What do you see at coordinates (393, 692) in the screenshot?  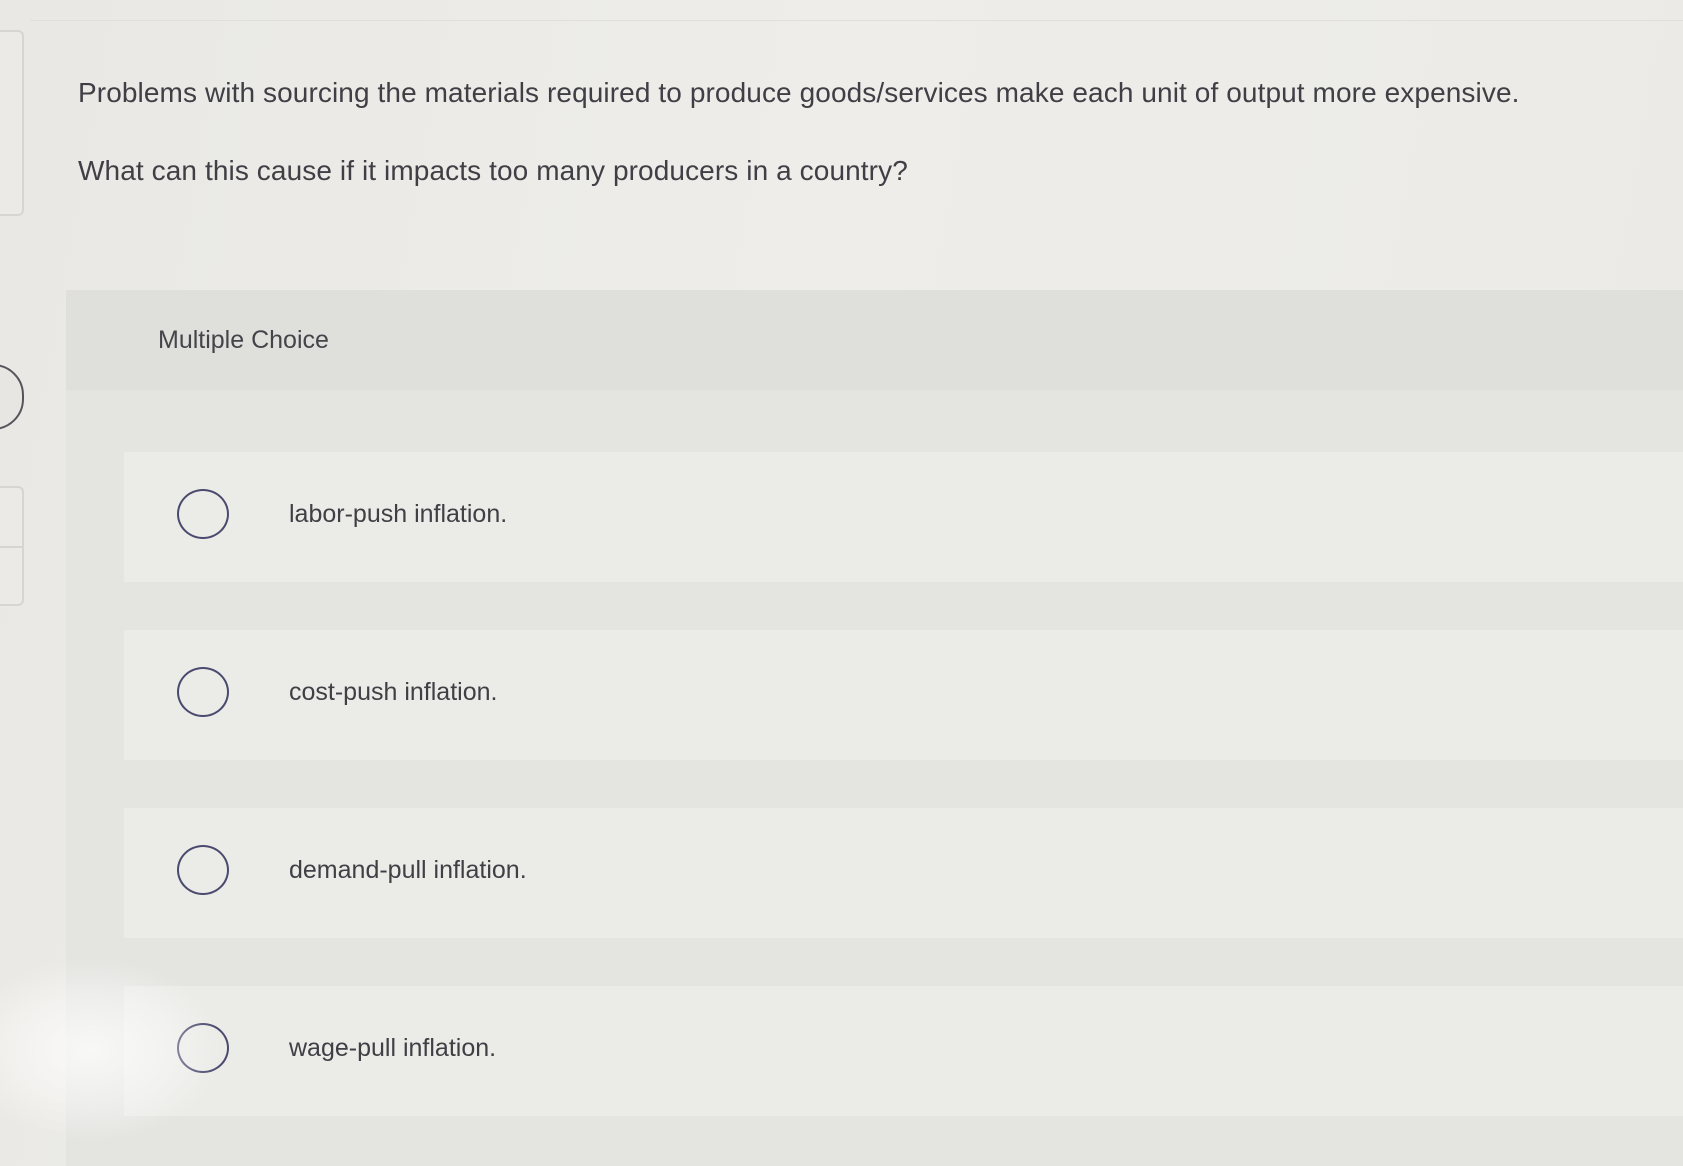 I see `answer-option-label: cost-push inflation.` at bounding box center [393, 692].